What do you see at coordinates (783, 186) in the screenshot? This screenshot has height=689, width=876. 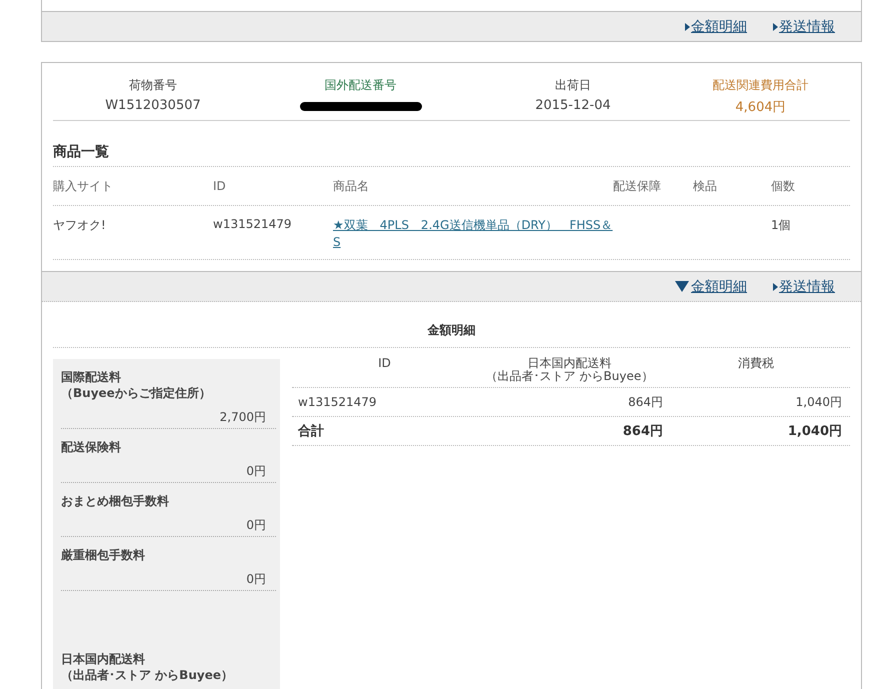 I see `column-header: 個数` at bounding box center [783, 186].